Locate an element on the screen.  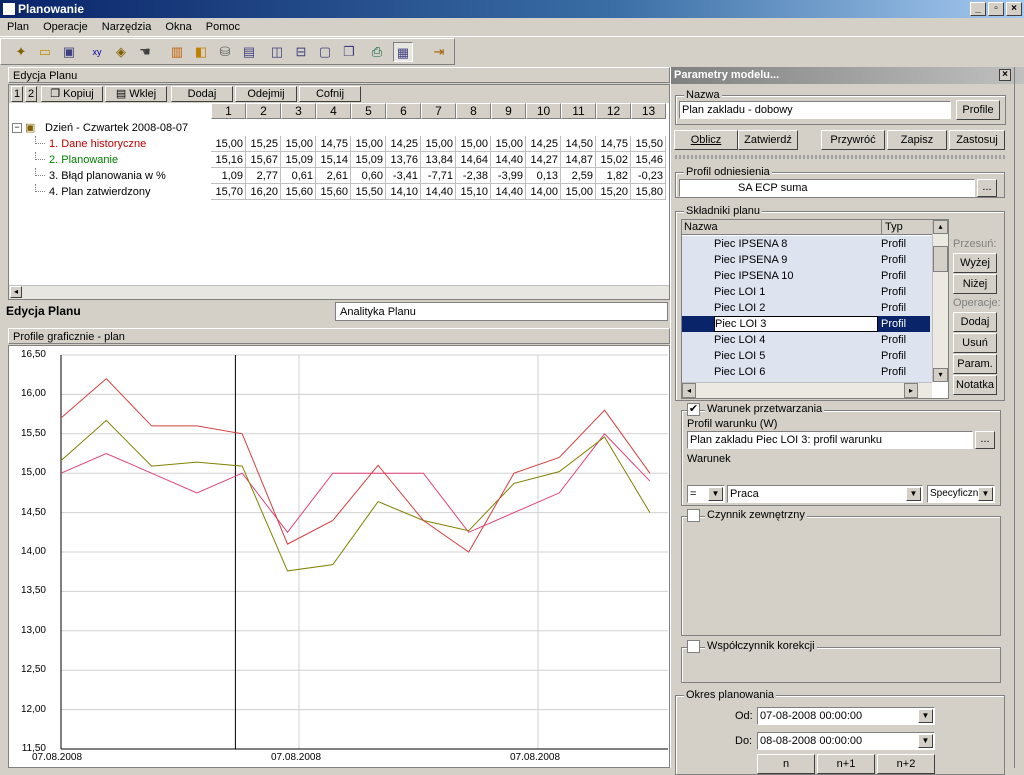
grid-cell: 15,02 is located at coordinates (613, 160).